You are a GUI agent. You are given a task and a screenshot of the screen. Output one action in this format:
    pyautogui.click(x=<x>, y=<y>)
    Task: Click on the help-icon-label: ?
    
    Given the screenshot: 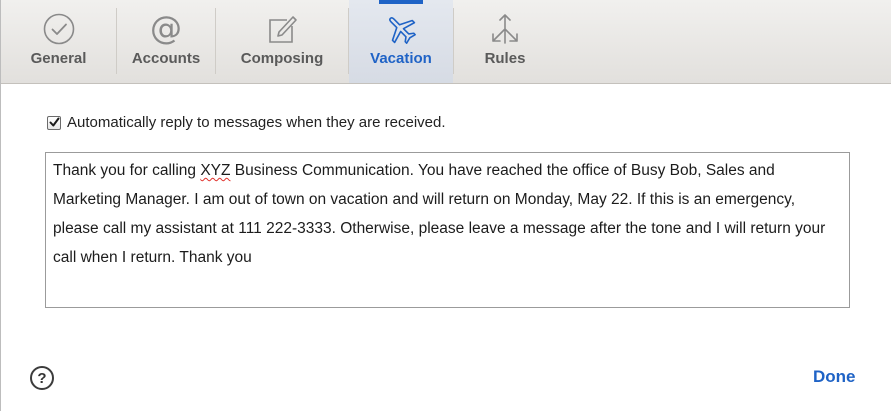 What is the action you would take?
    pyautogui.click(x=42, y=378)
    